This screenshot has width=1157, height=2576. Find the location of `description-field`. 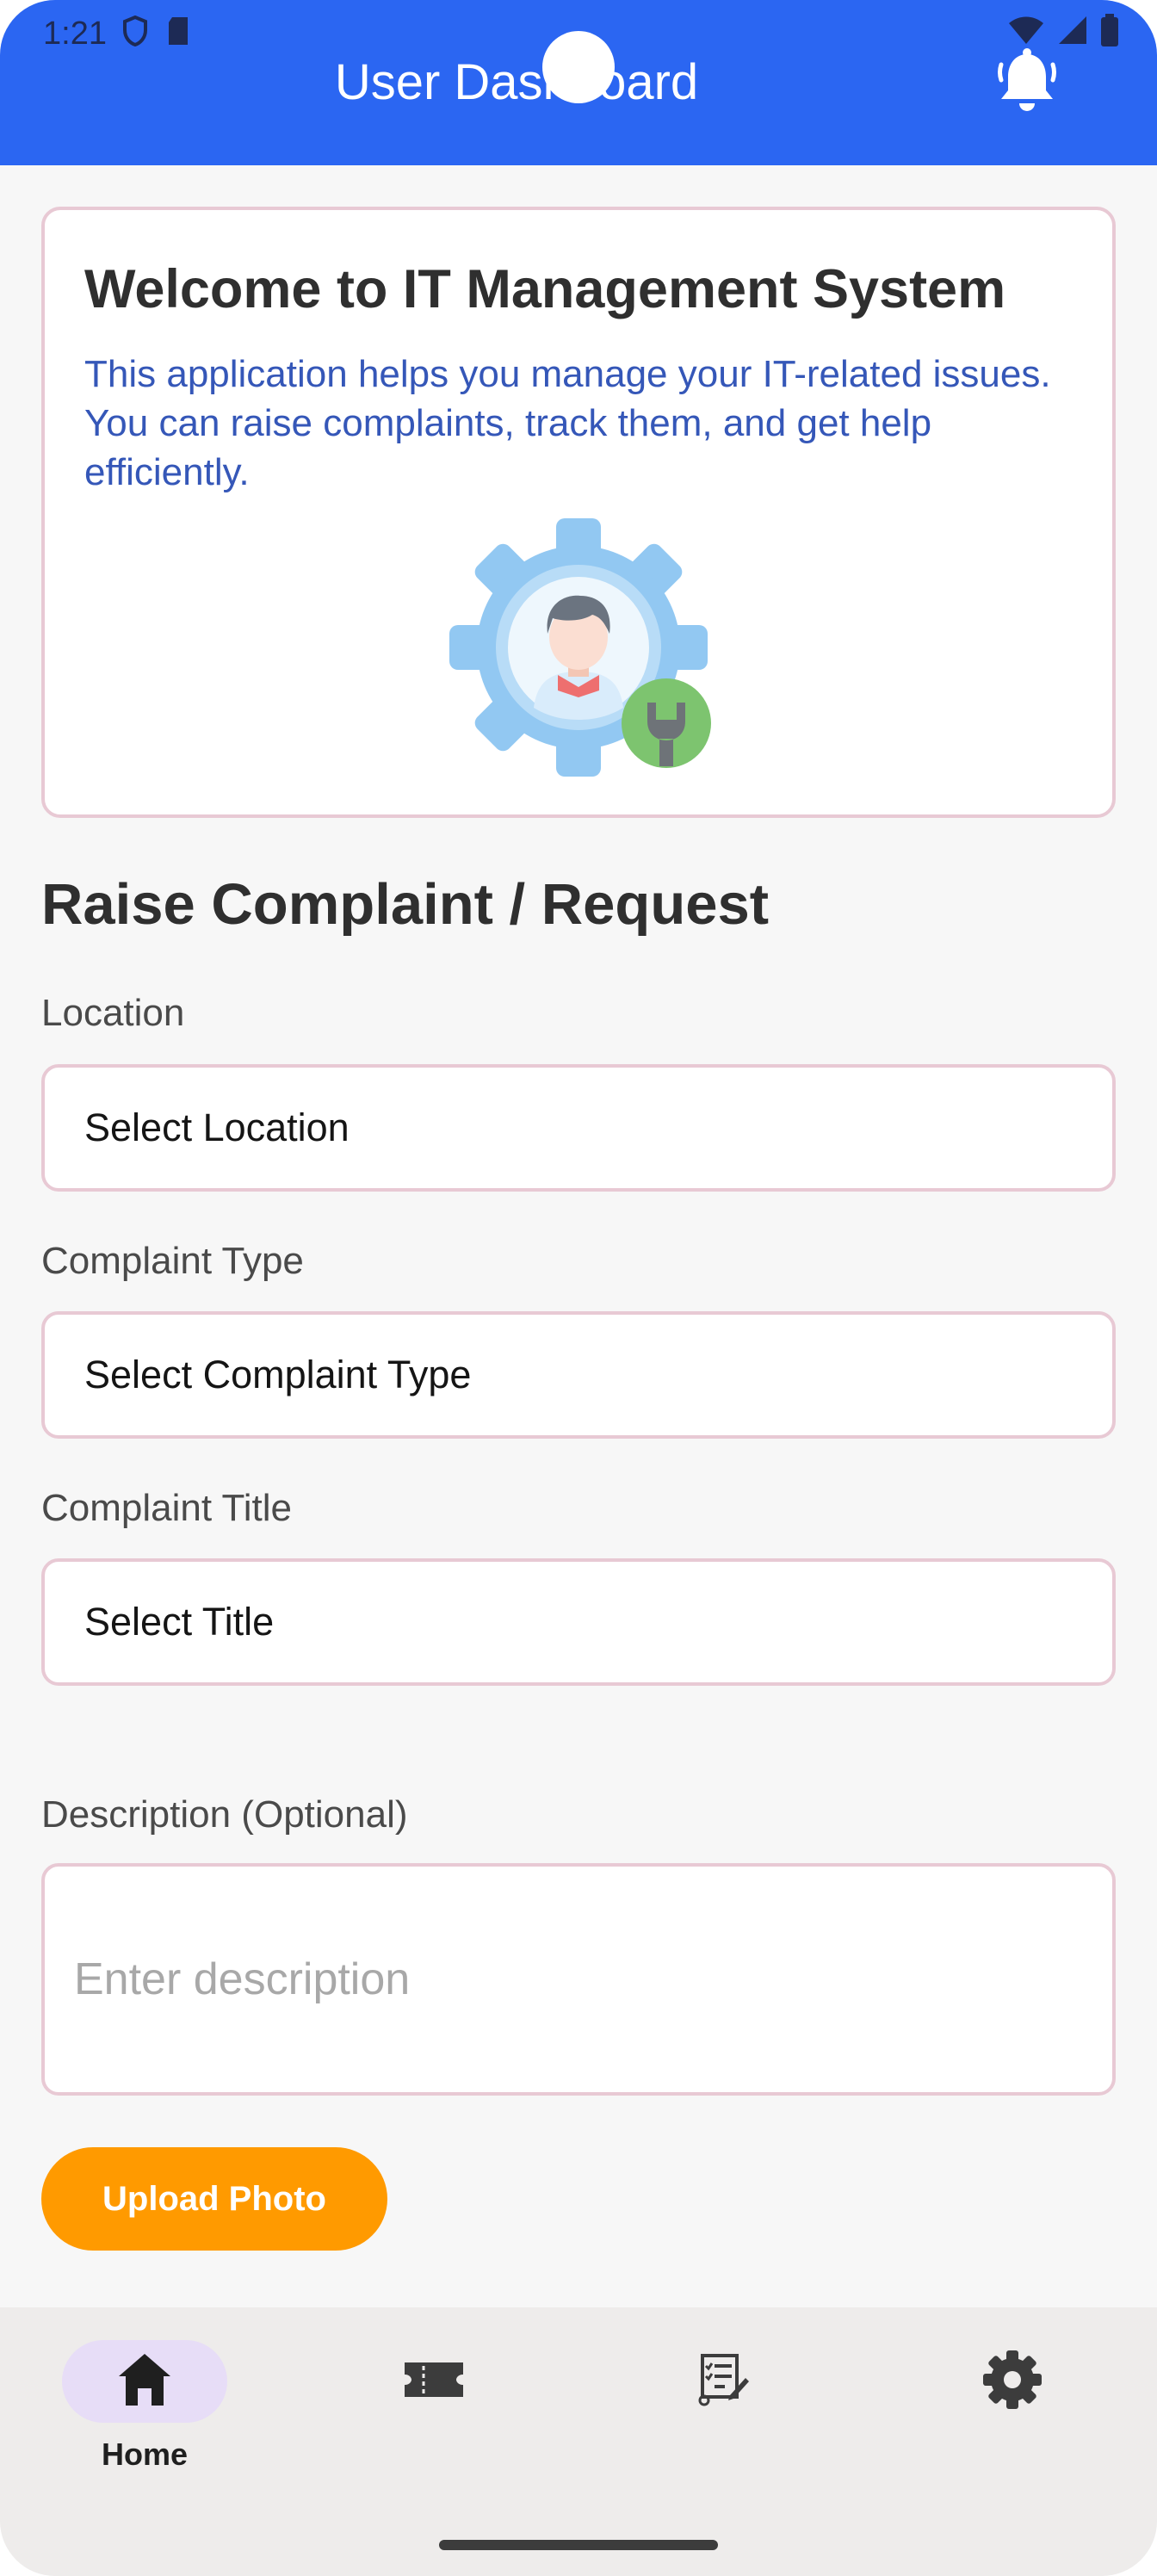

description-field is located at coordinates (579, 1979).